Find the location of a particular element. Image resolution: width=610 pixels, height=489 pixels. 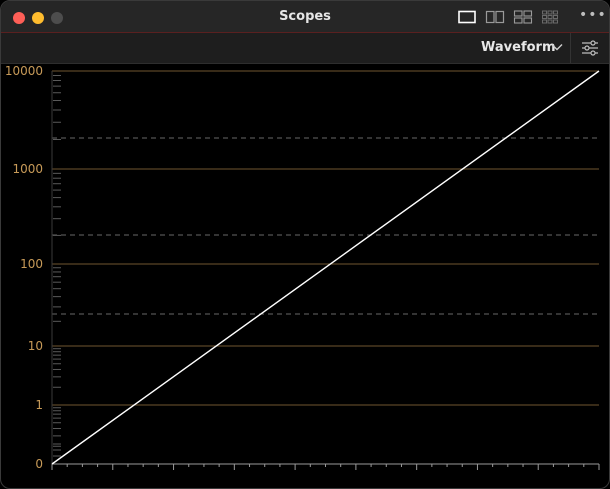

y-tick-label: 10000 is located at coordinates (24, 71).